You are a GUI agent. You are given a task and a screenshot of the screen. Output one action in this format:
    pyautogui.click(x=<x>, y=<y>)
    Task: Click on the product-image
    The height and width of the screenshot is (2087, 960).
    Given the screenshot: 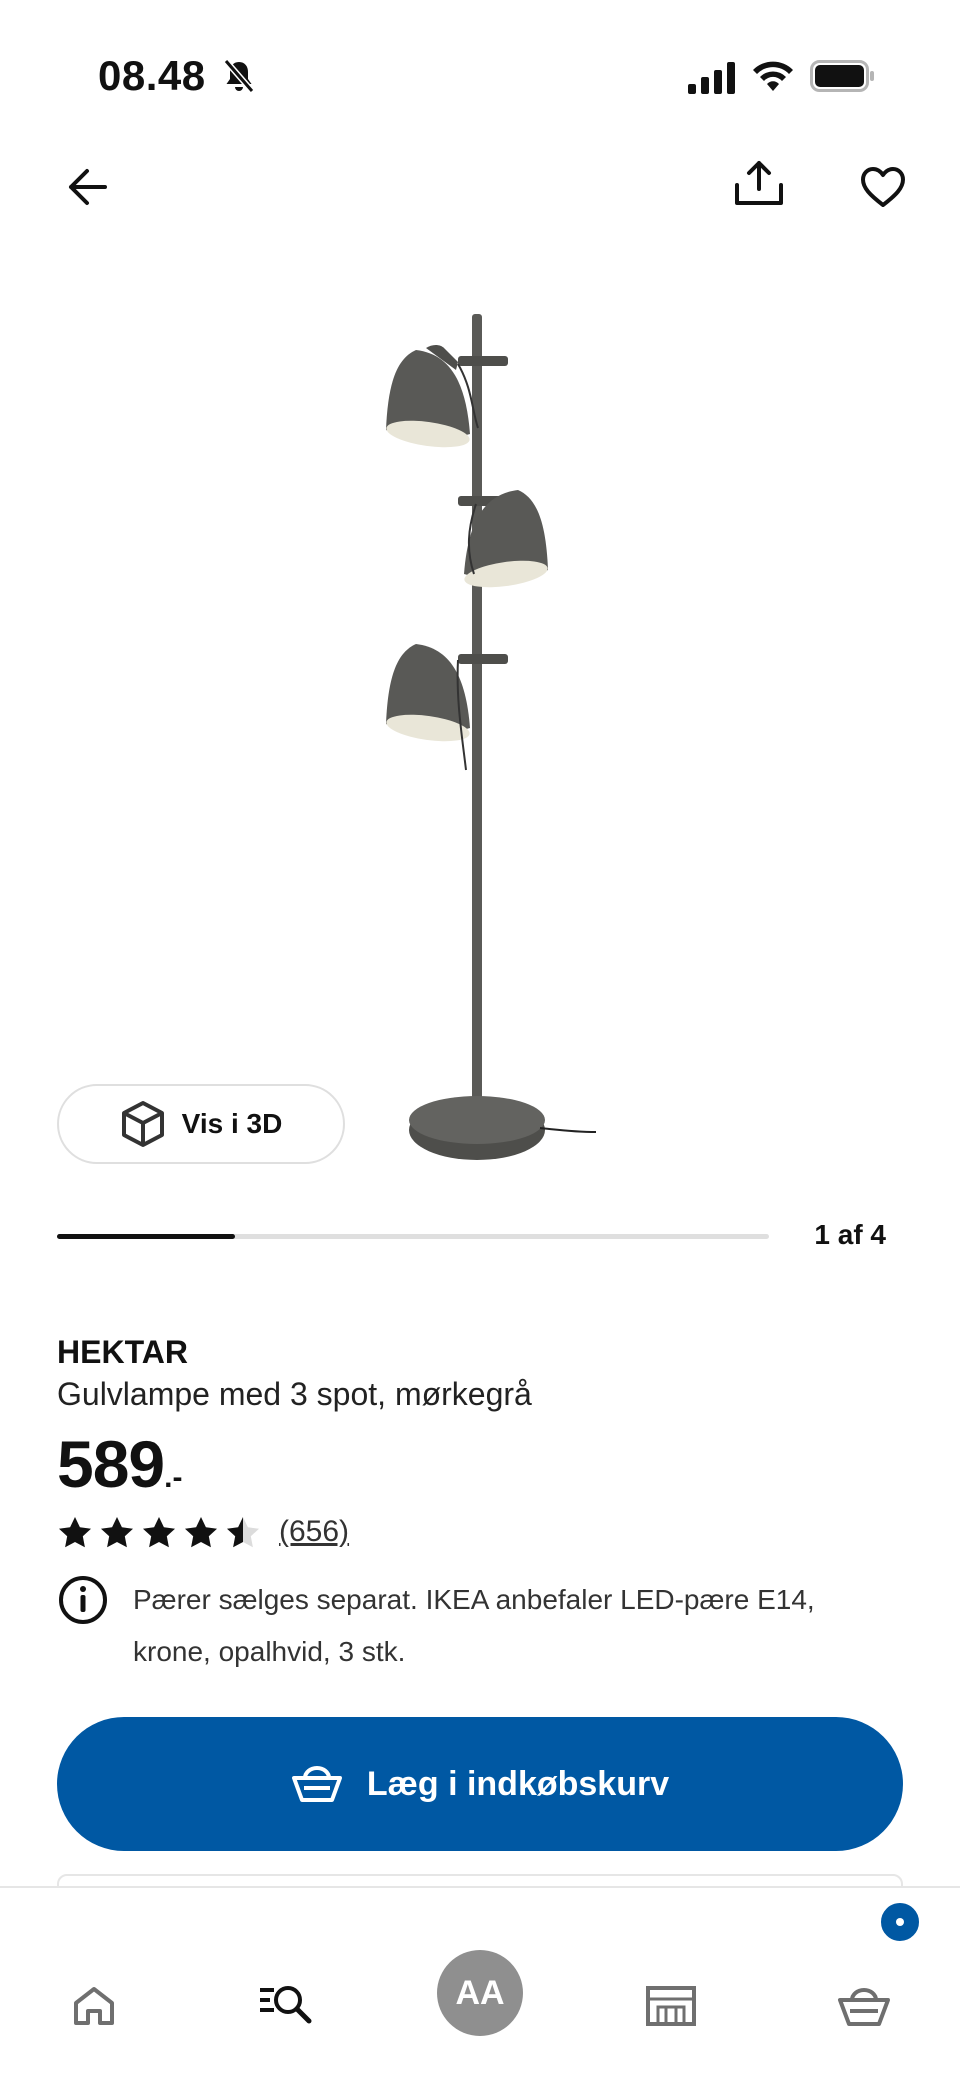 What is the action you would take?
    pyautogui.click(x=491, y=737)
    